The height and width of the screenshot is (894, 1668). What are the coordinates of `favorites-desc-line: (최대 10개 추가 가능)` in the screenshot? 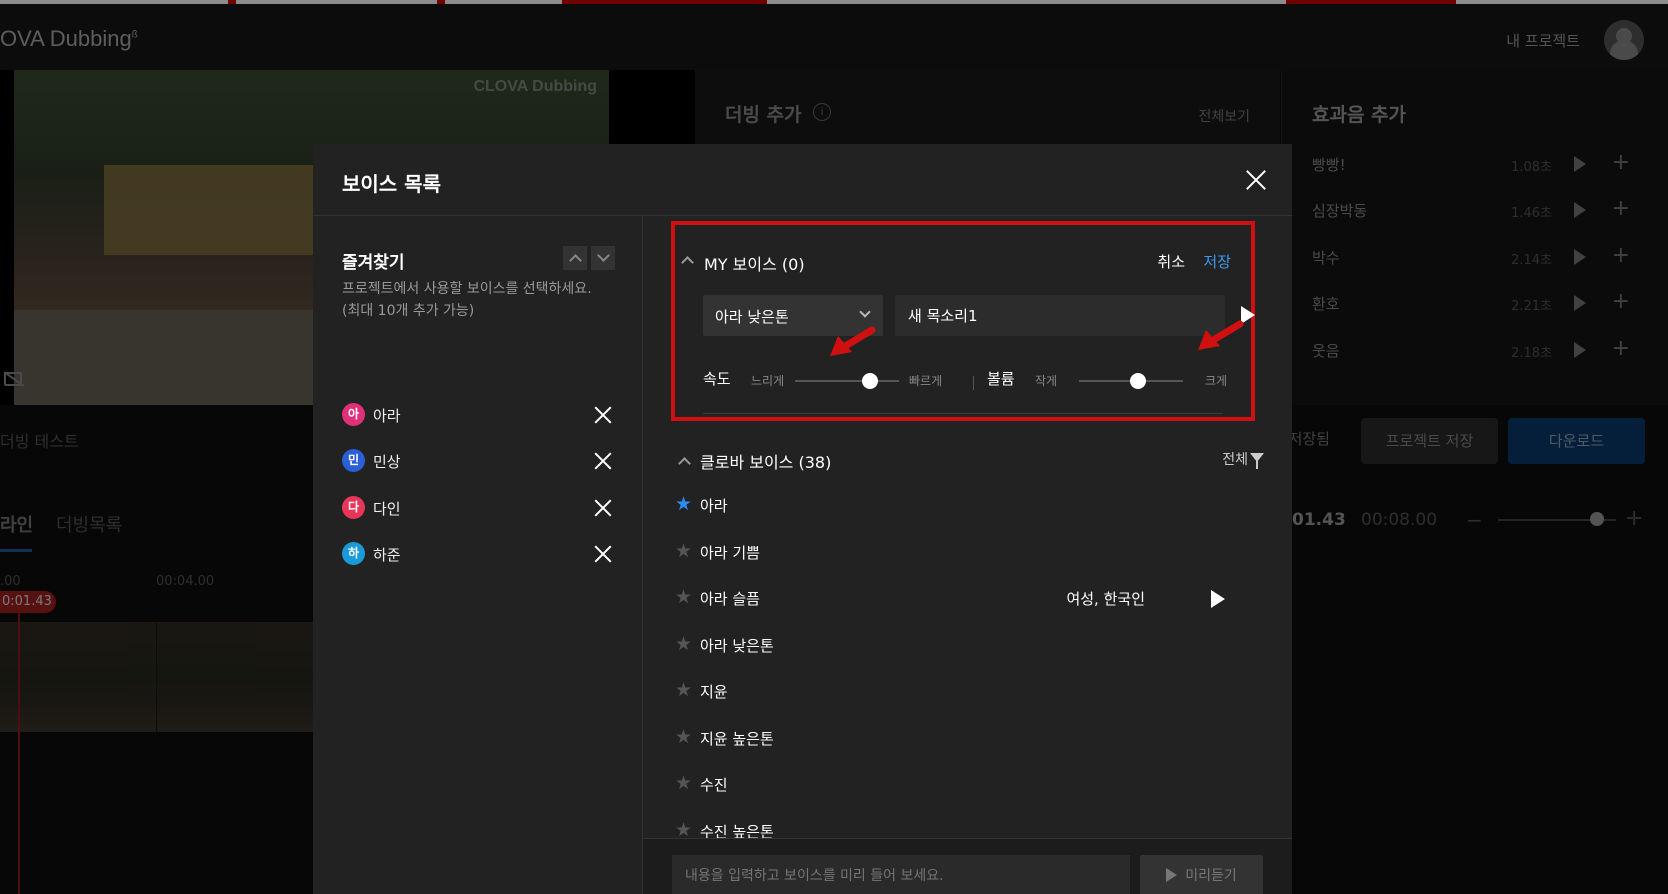 It's located at (408, 311).